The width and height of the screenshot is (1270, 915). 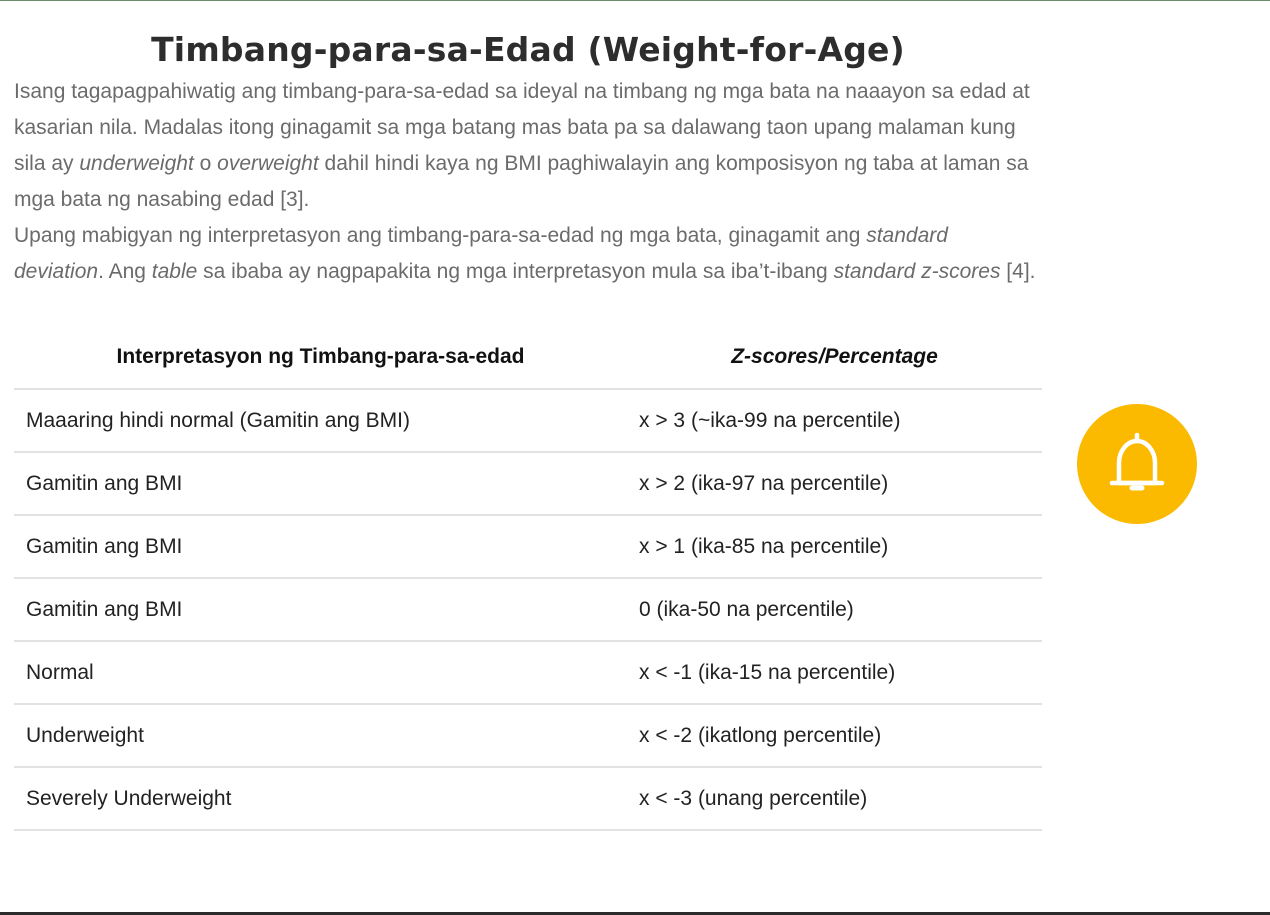 What do you see at coordinates (834, 736) in the screenshot?
I see `table-cell-zscore: x < -2 (ikatlong percentile)` at bounding box center [834, 736].